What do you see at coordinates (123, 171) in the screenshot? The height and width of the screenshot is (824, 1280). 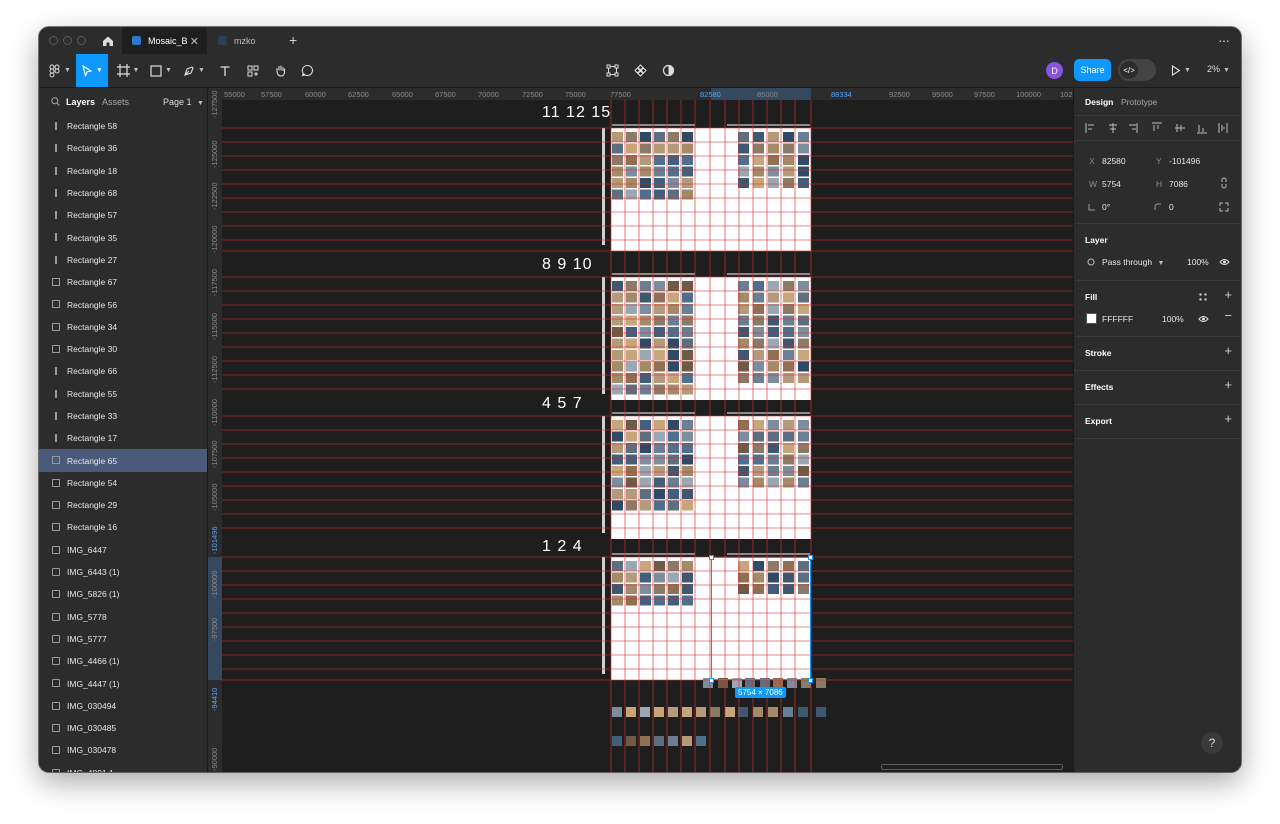 I see `layer-row: Rectangle 18` at bounding box center [123, 171].